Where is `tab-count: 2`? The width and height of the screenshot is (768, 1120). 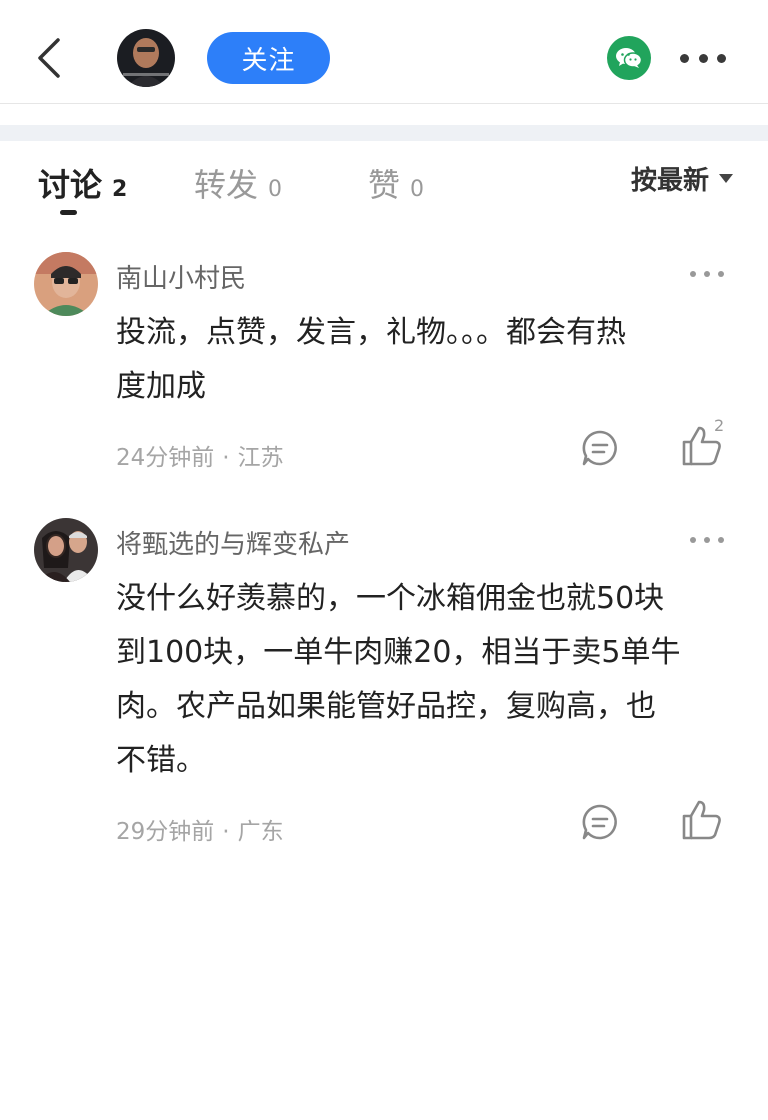 tab-count: 2 is located at coordinates (120, 189).